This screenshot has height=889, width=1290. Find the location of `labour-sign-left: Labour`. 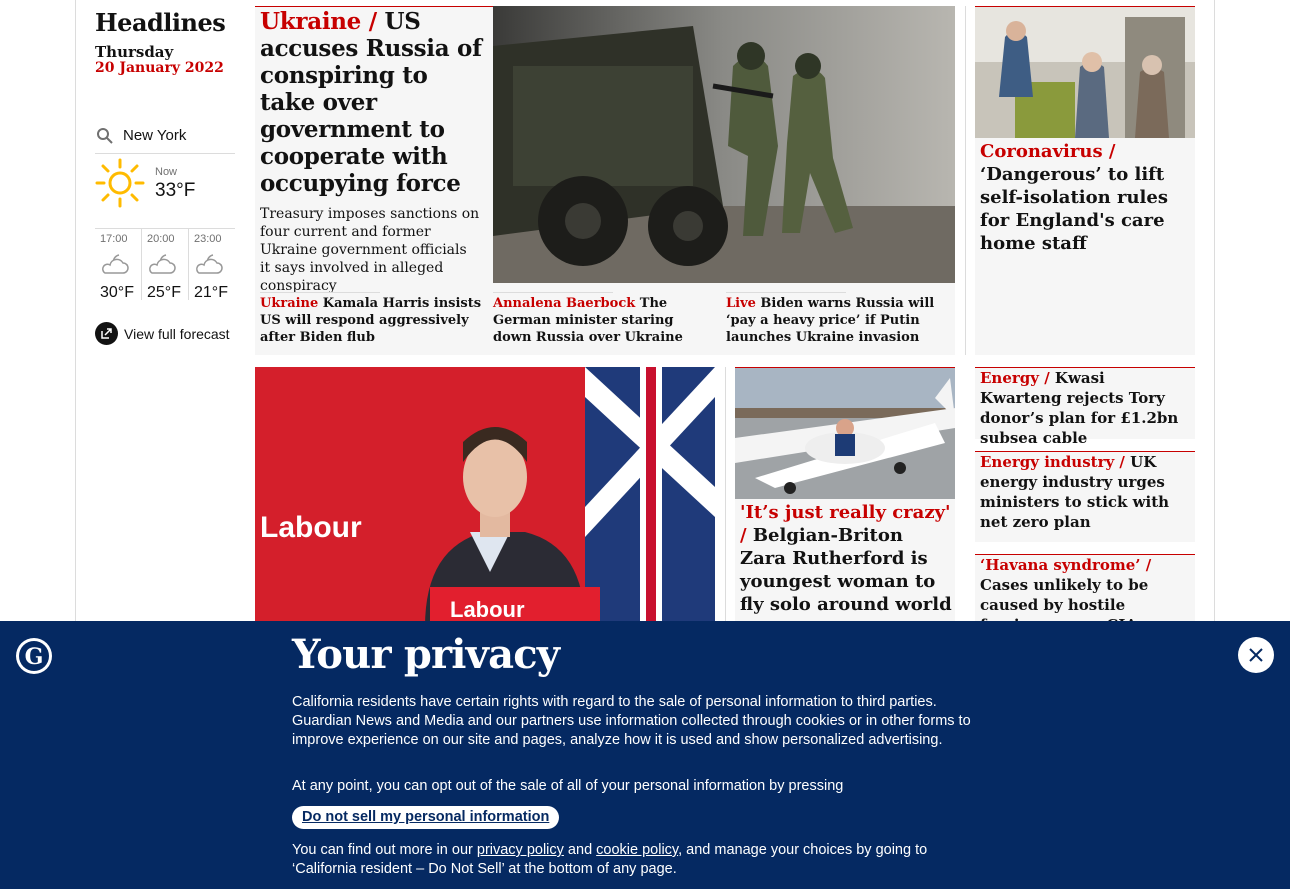

labour-sign-left: Labour is located at coordinates (311, 527).